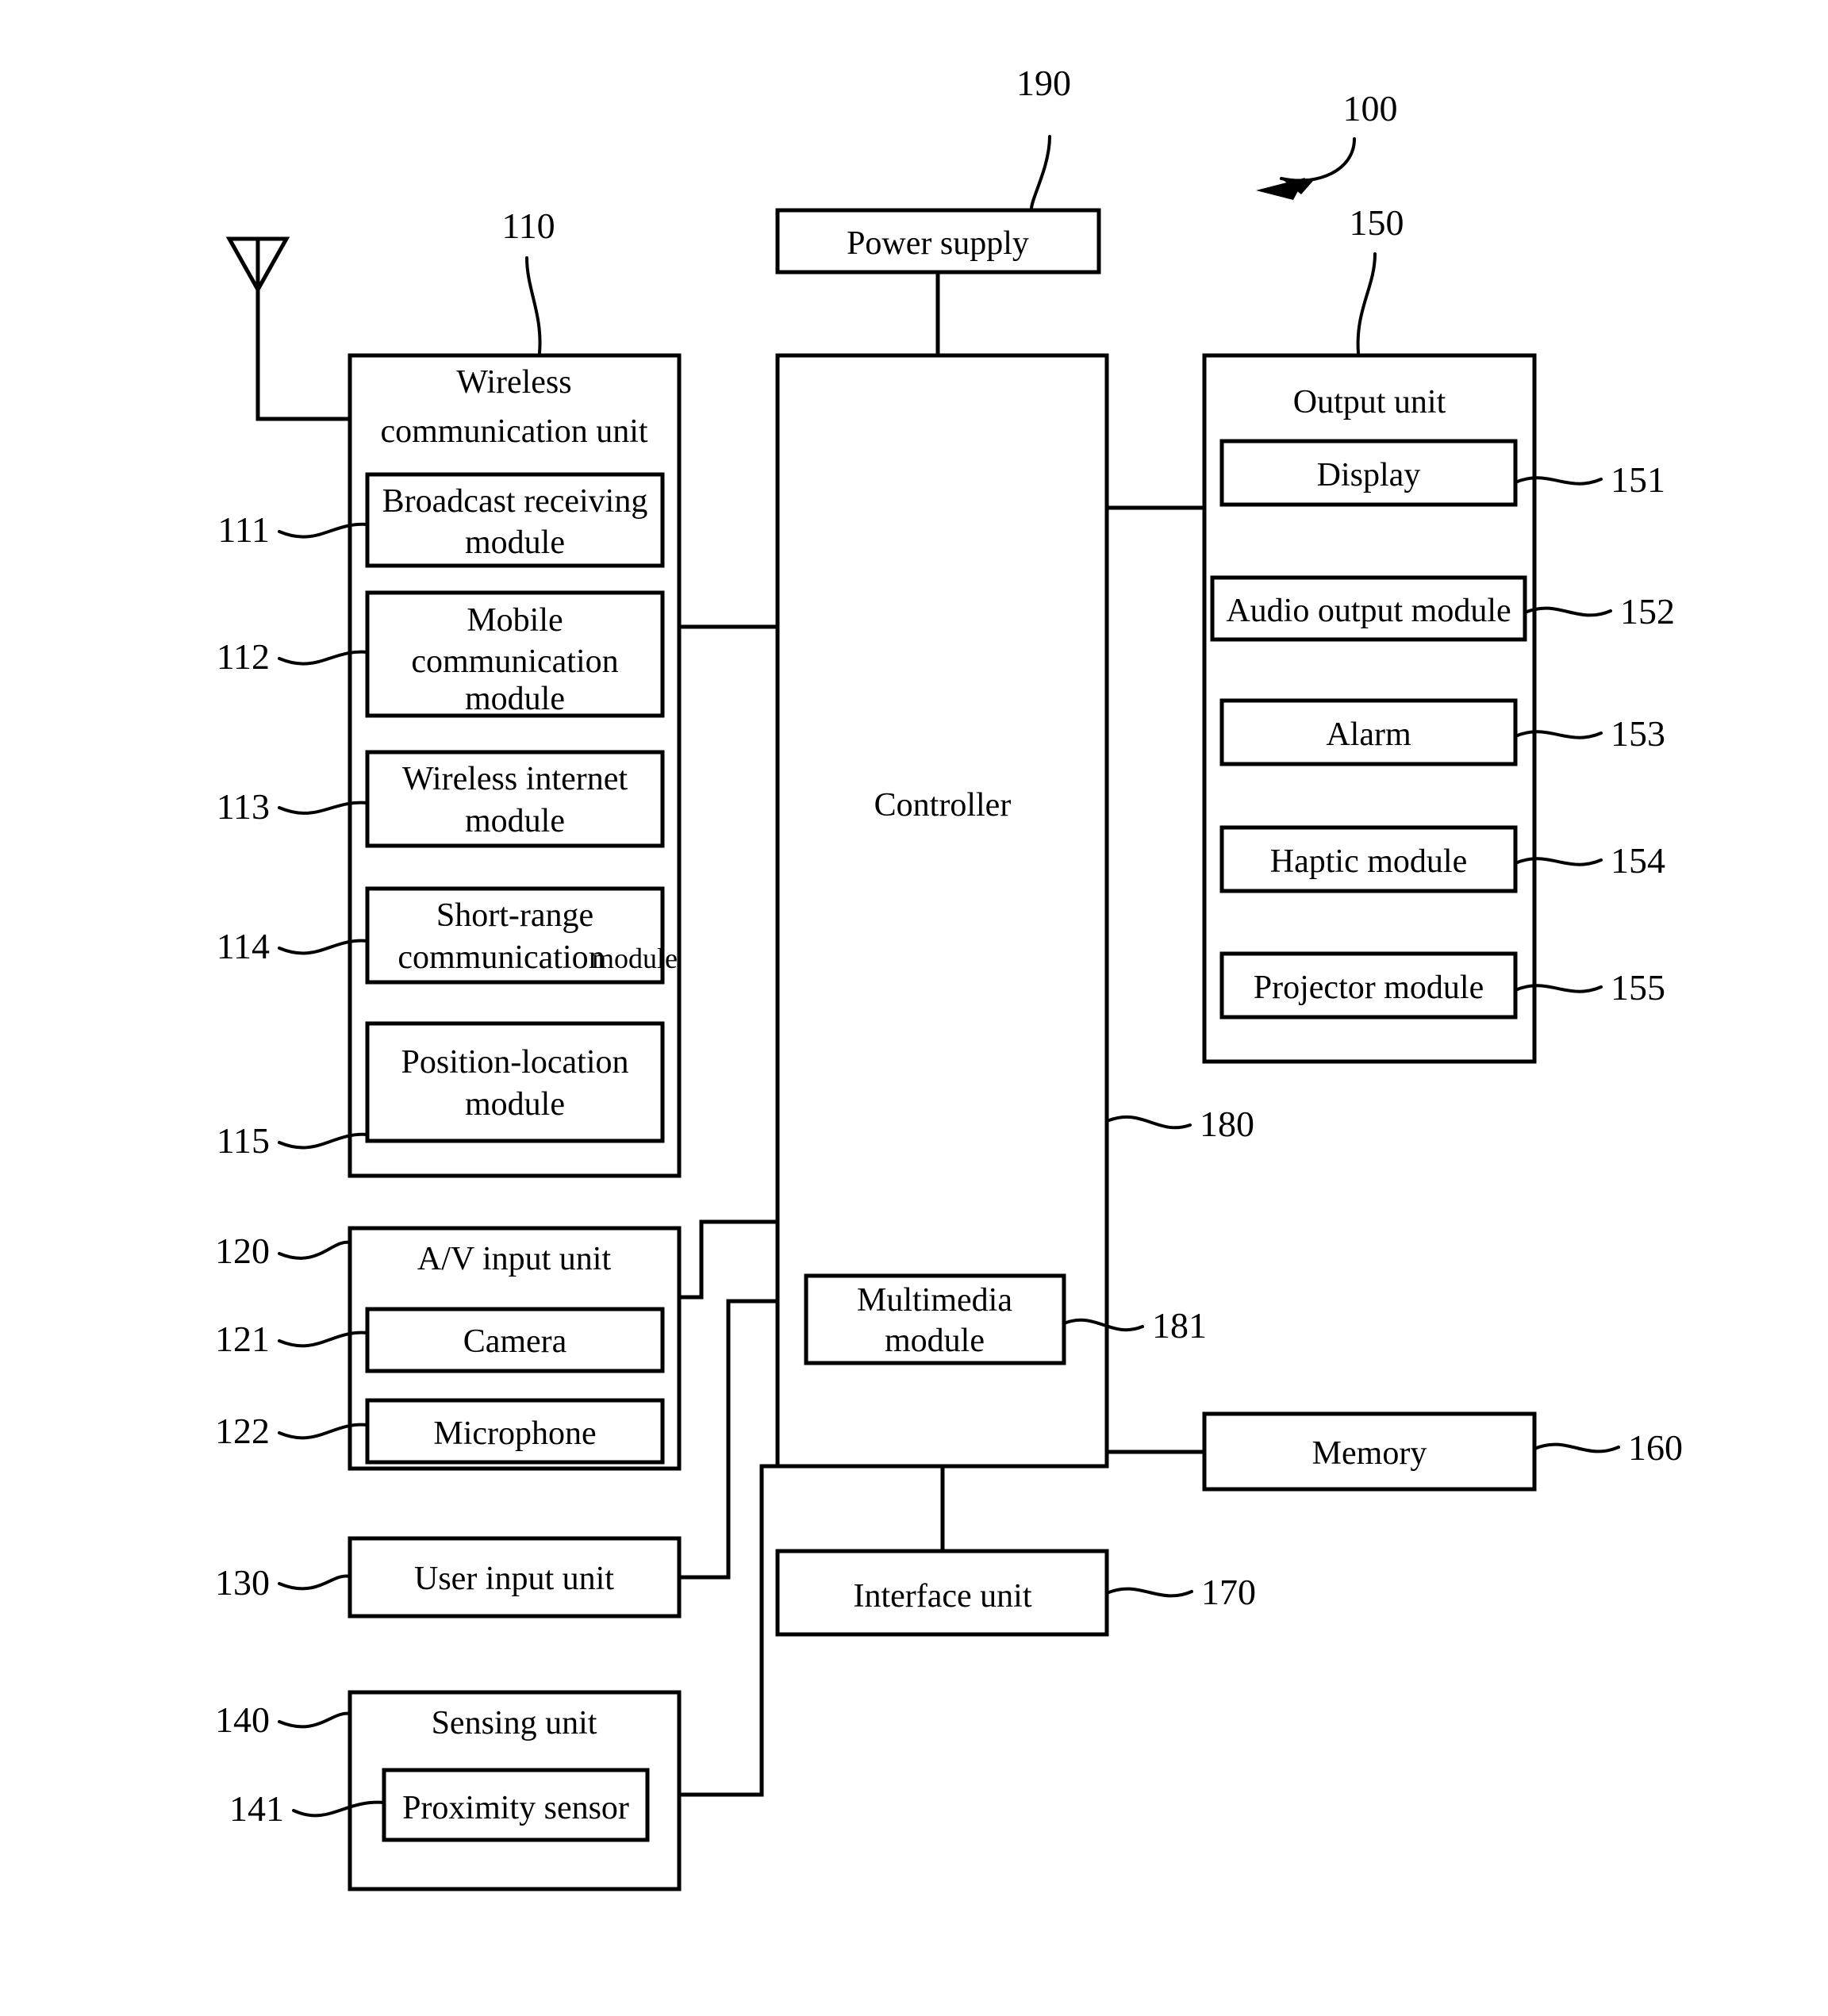 The image size is (1828, 2016). I want to click on power-supply-block: Power supply, so click(938, 241).